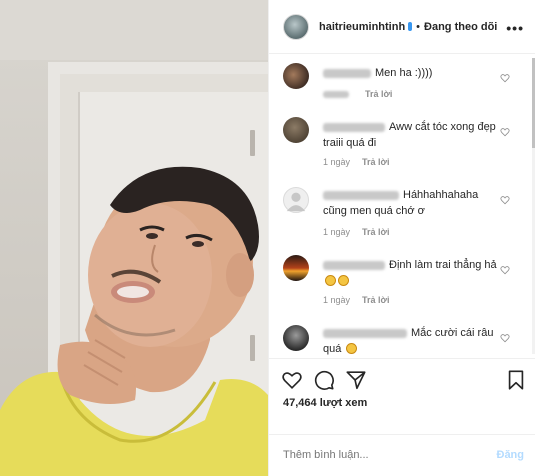  I want to click on comment-text-block: Định làm trai thẳng hả, so click(413, 273).